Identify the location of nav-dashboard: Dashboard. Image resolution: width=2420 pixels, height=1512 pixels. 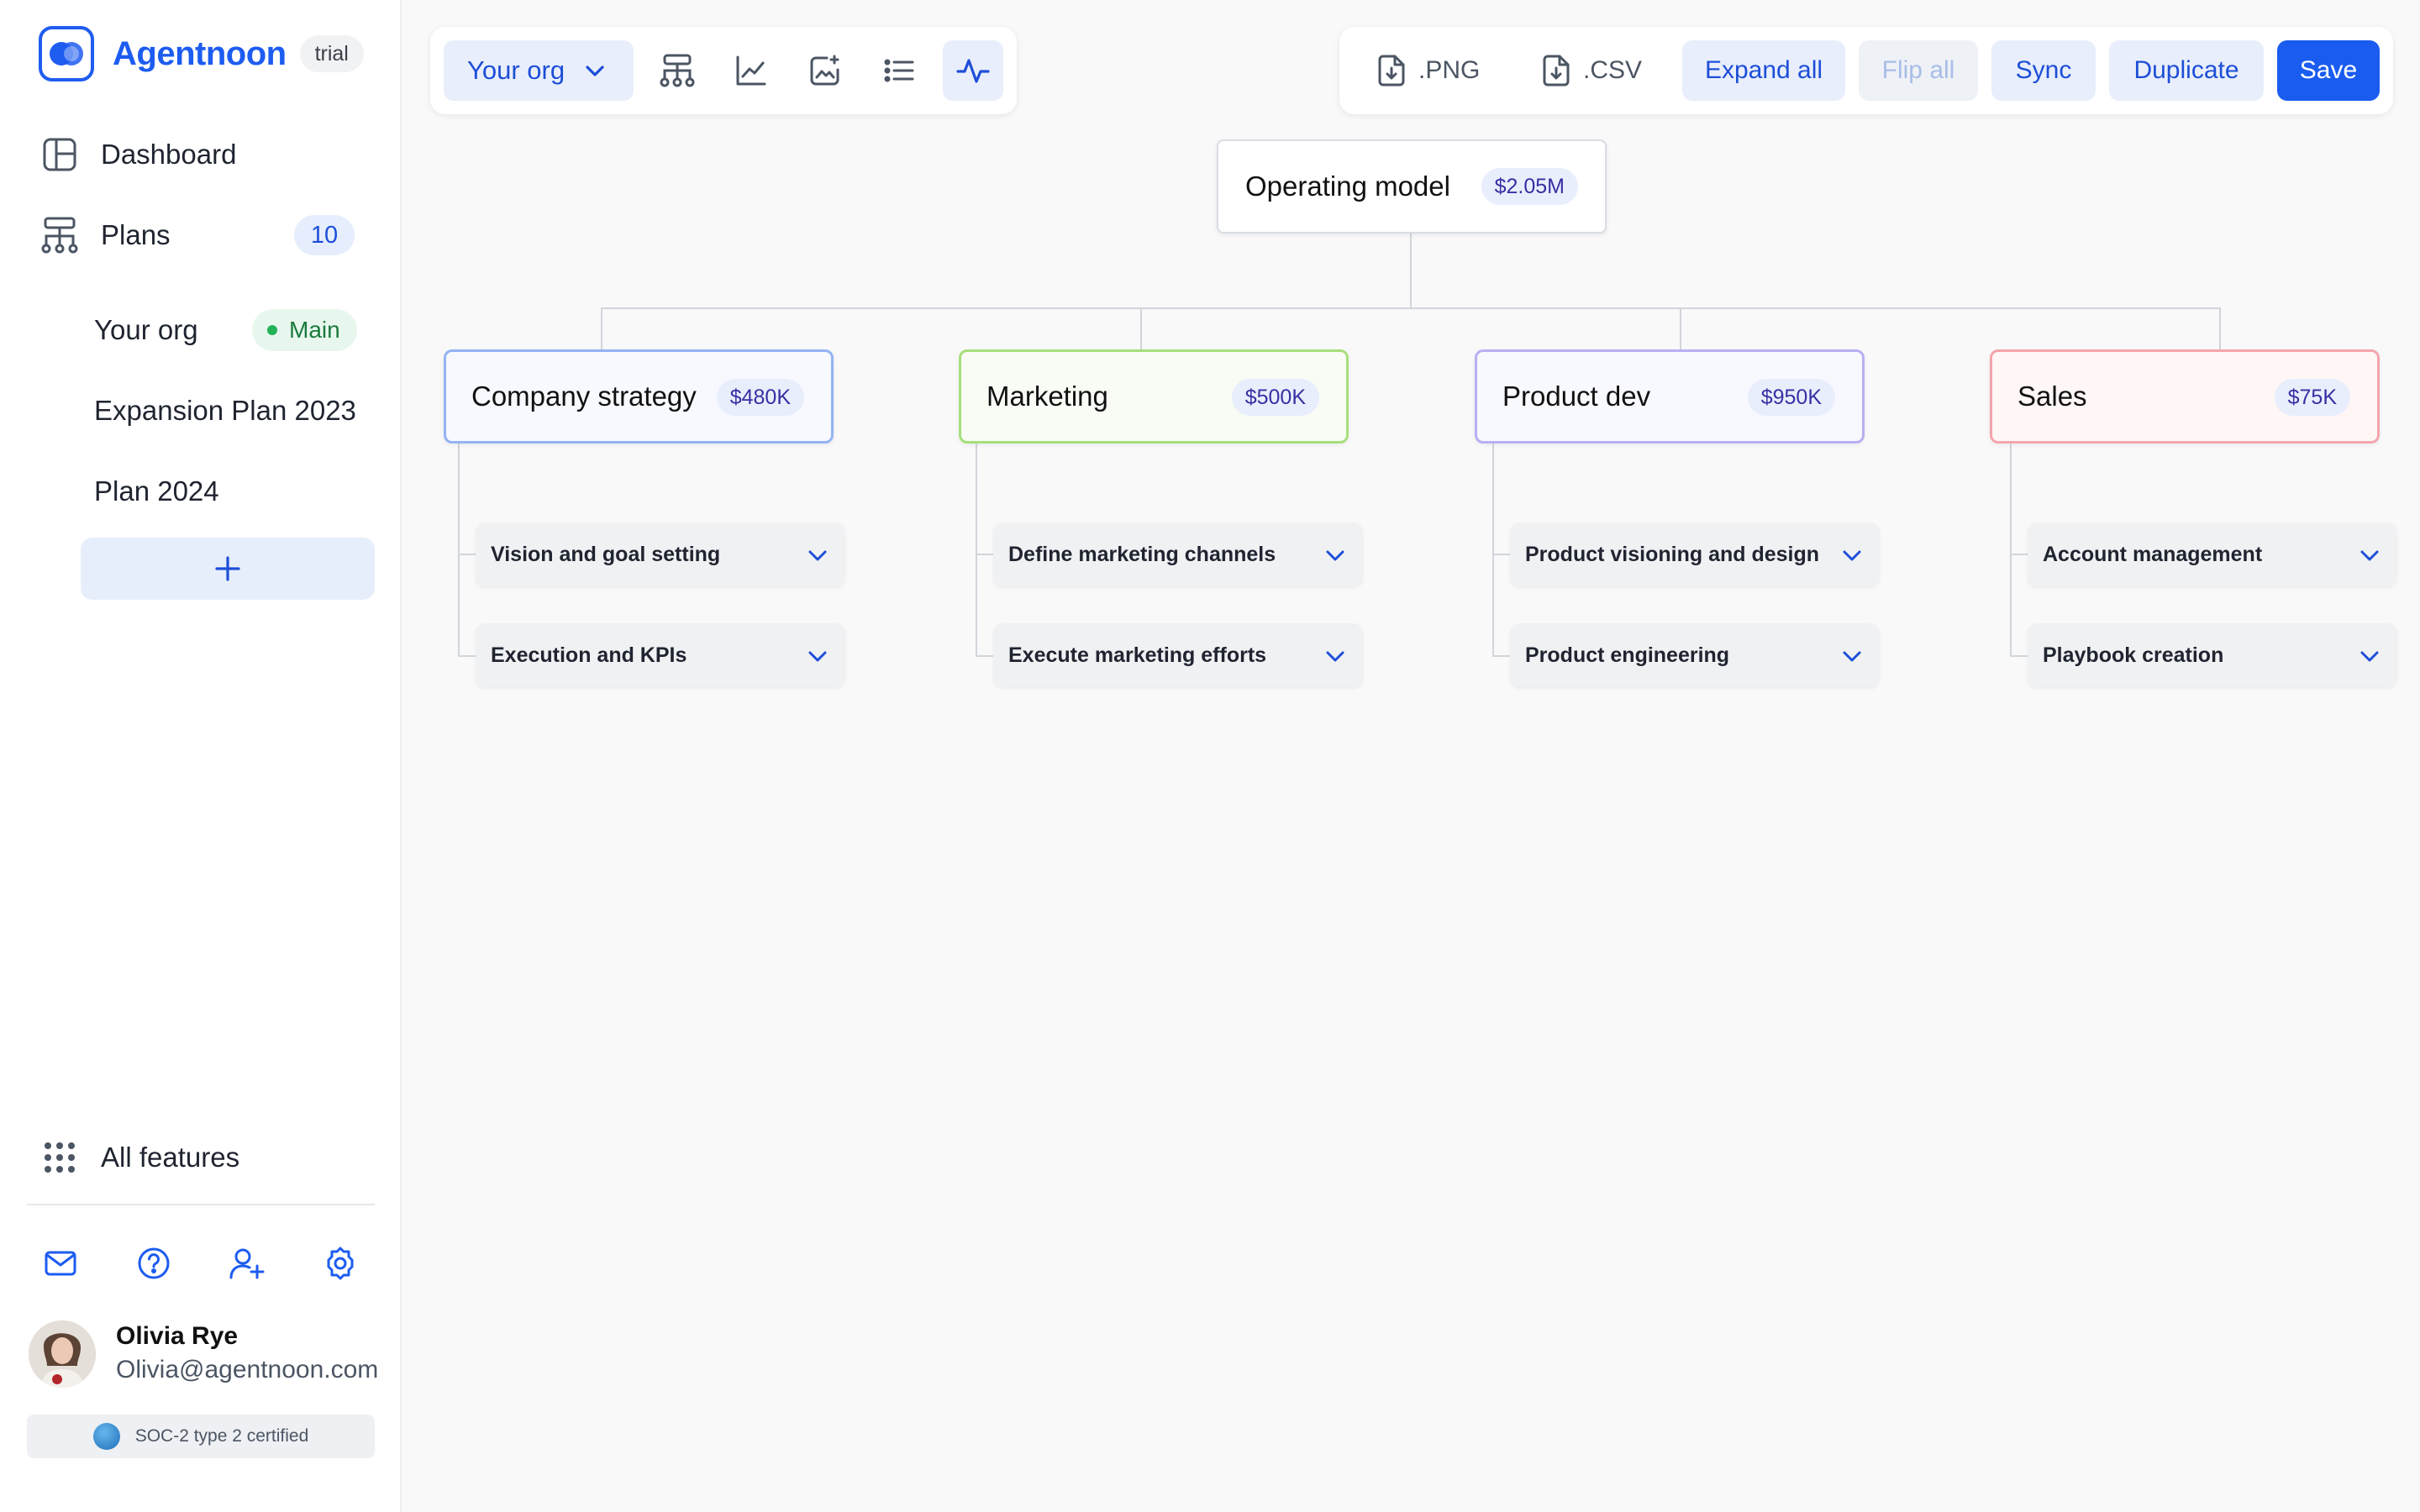
(138, 154).